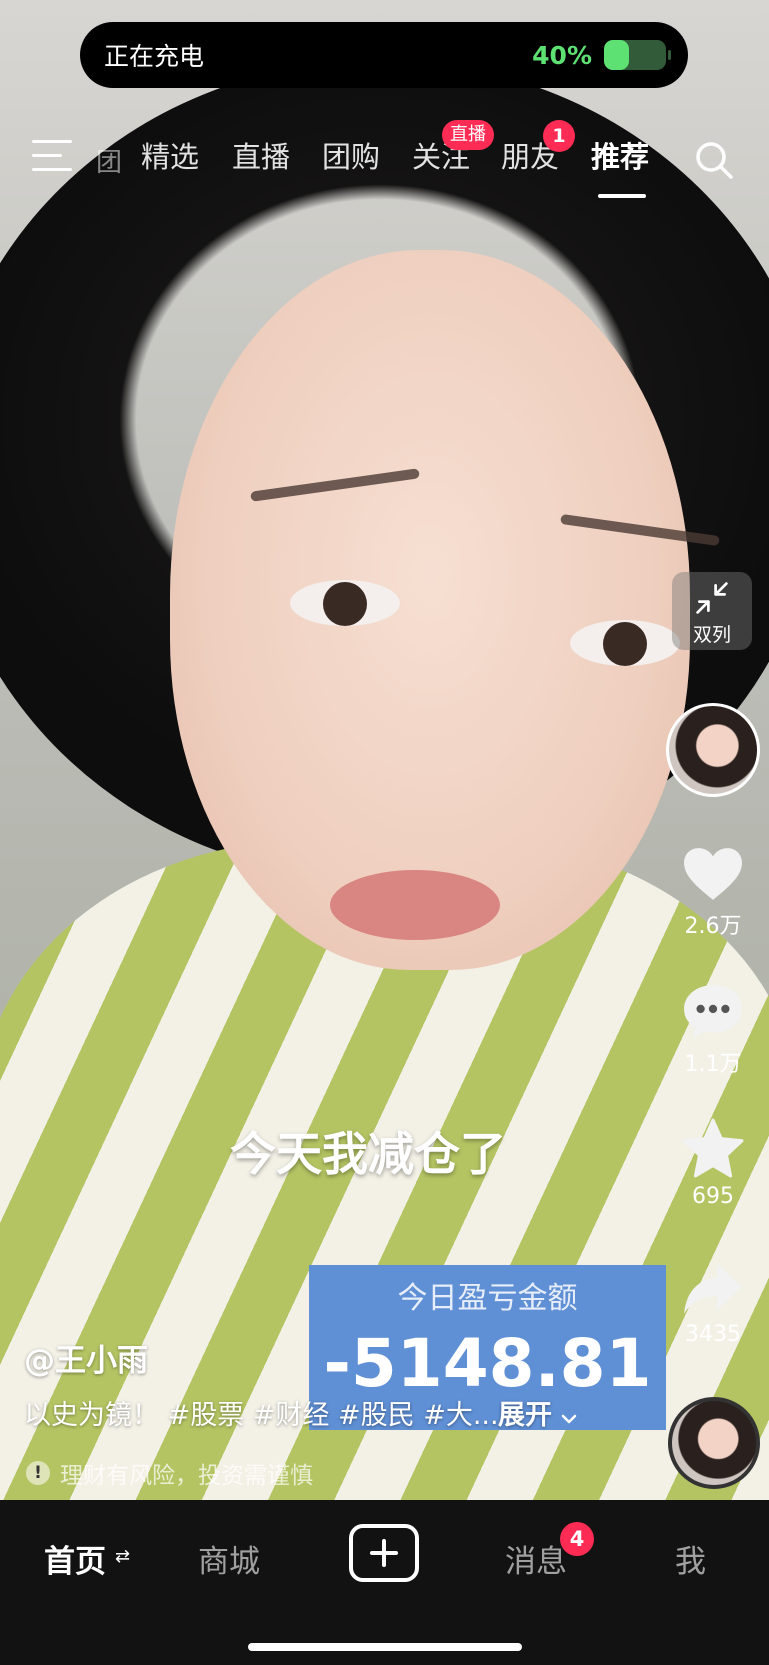 The height and width of the screenshot is (1665, 769). Describe the element at coordinates (713, 874) in the screenshot. I see `heart-icon` at that location.